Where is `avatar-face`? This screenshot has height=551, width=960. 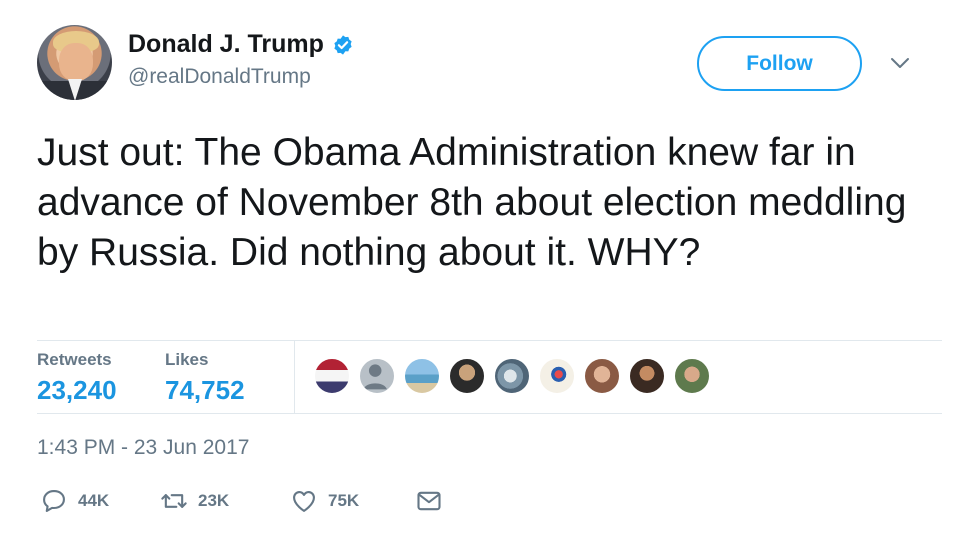
avatar-face is located at coordinates (76, 62).